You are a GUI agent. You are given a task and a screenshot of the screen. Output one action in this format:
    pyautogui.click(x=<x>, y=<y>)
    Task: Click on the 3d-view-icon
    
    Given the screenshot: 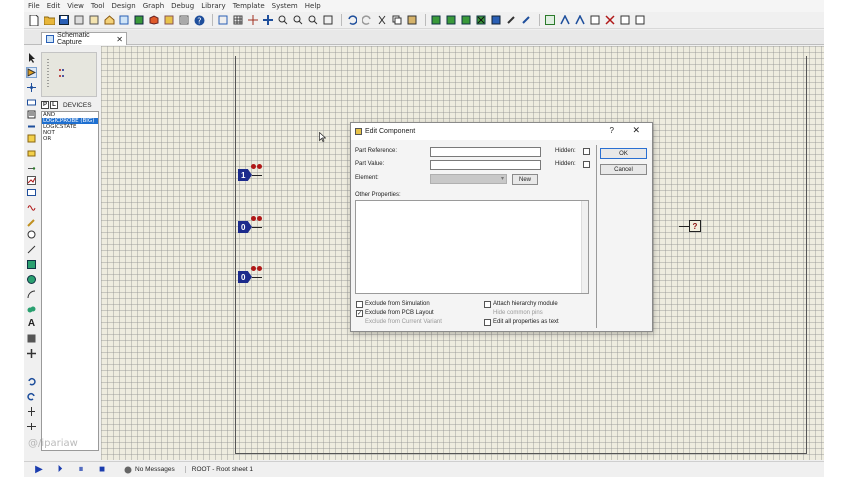 What is the action you would take?
    pyautogui.click(x=154, y=20)
    